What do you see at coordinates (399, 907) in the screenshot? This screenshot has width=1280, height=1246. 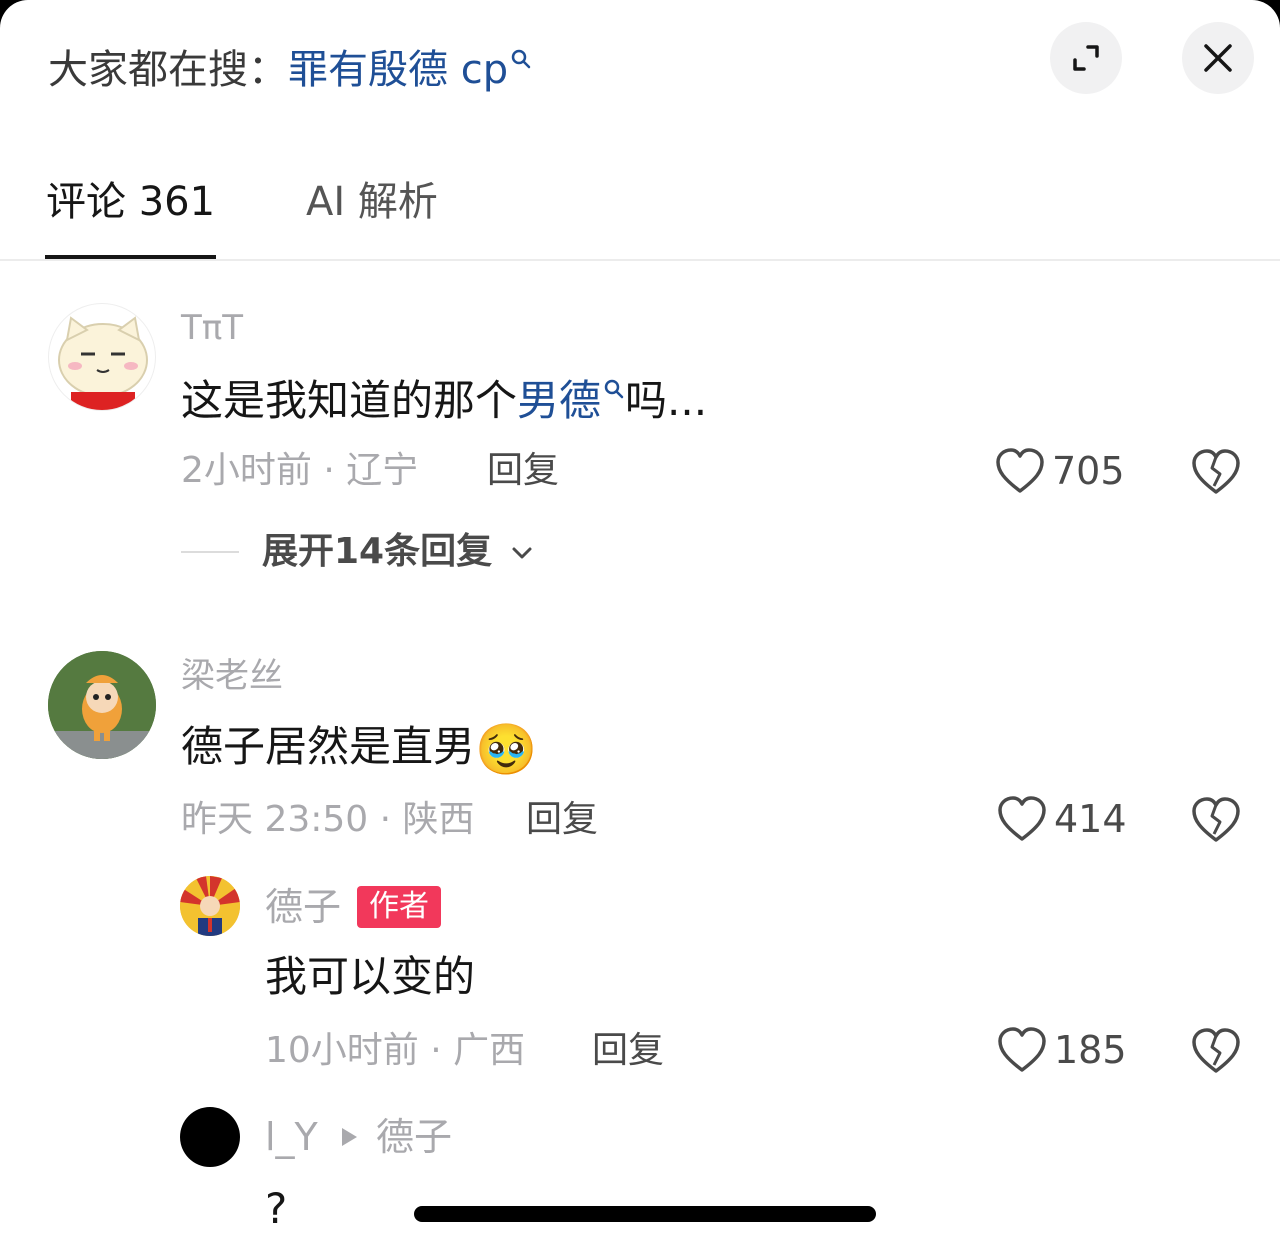 I see `author-badge: 作者` at bounding box center [399, 907].